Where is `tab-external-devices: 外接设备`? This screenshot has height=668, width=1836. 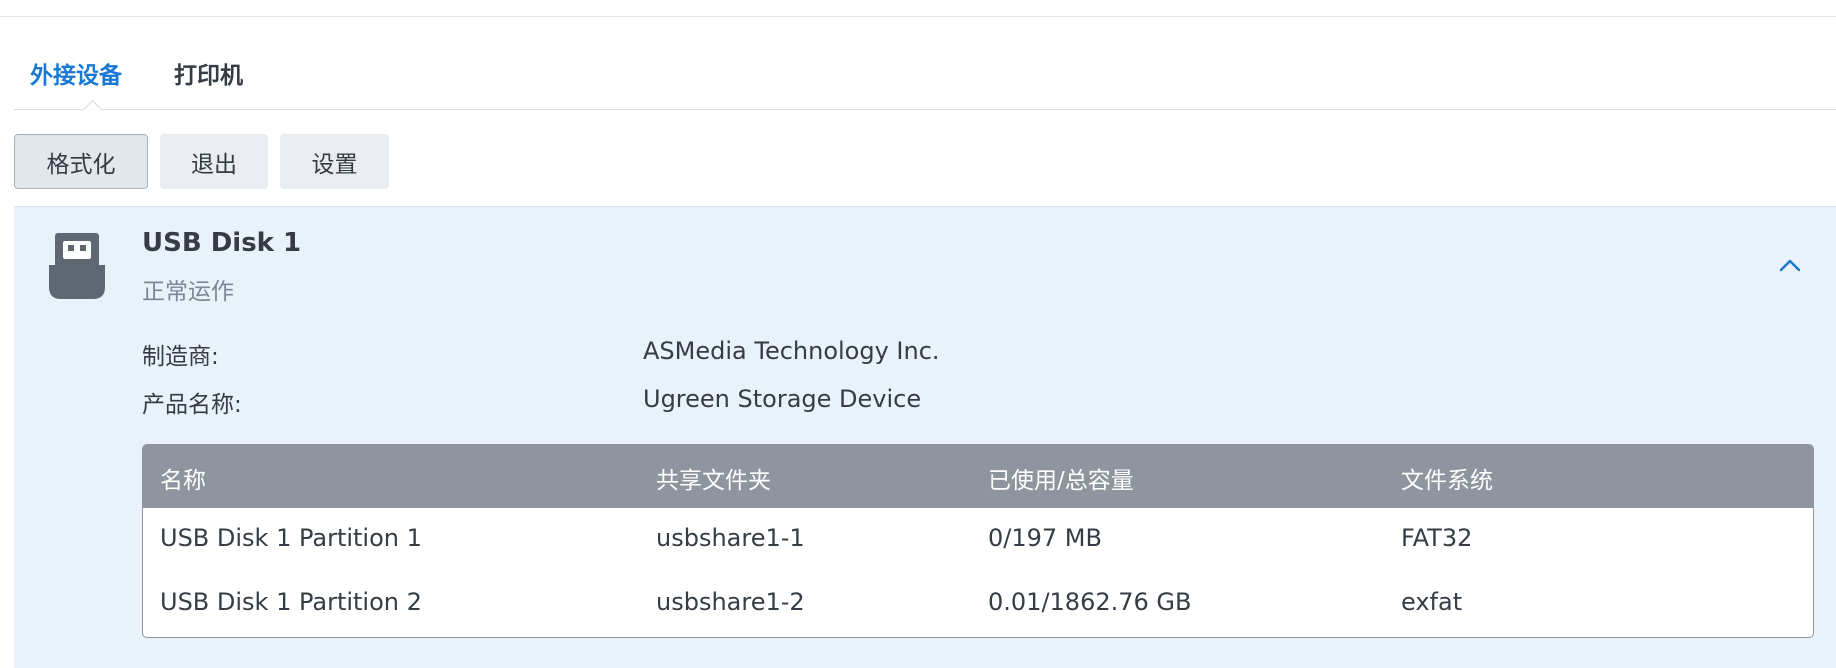
tab-external-devices: 外接设备 is located at coordinates (76, 73).